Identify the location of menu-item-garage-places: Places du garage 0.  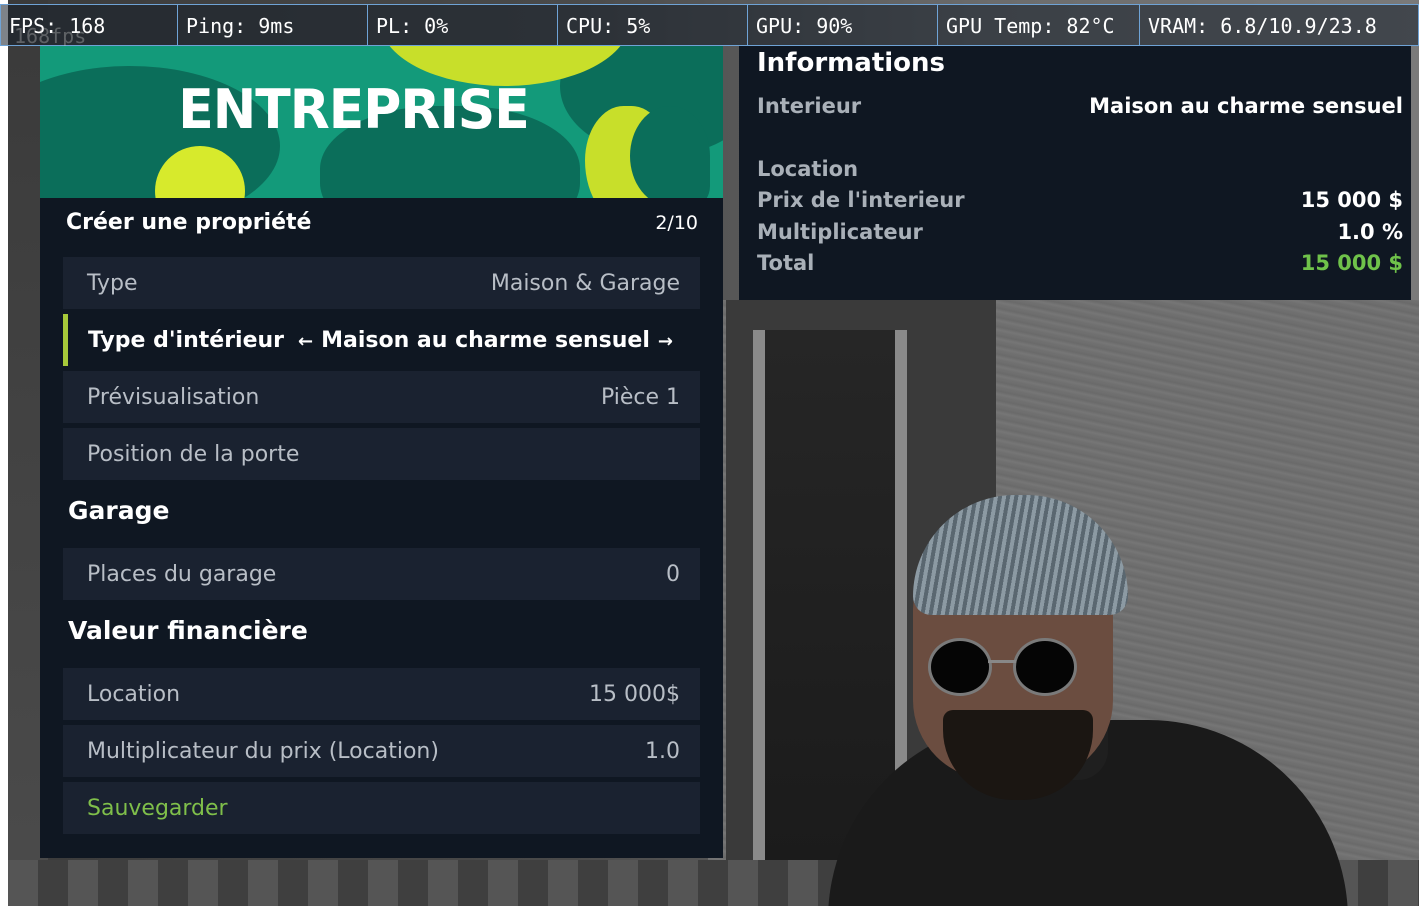
(381, 574).